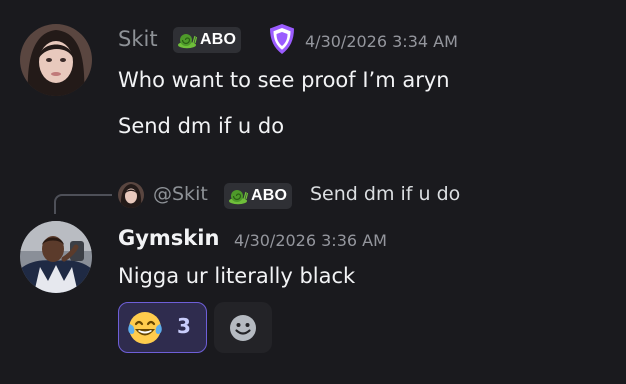 This screenshot has width=626, height=384. I want to click on reaction-laughing: 3, so click(162, 327).